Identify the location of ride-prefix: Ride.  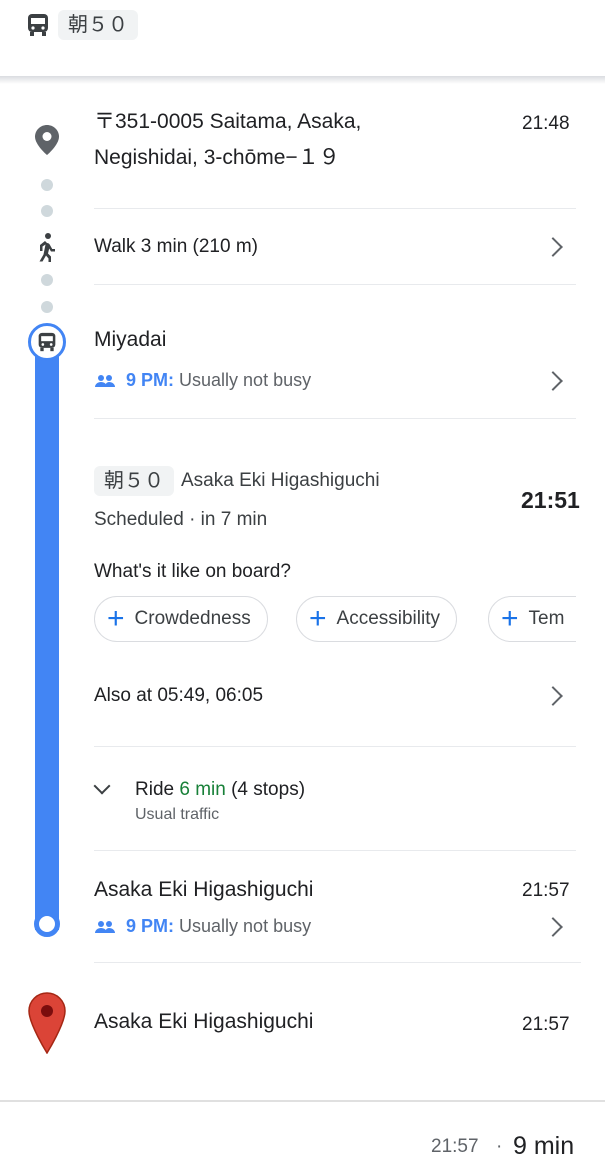
(157, 789).